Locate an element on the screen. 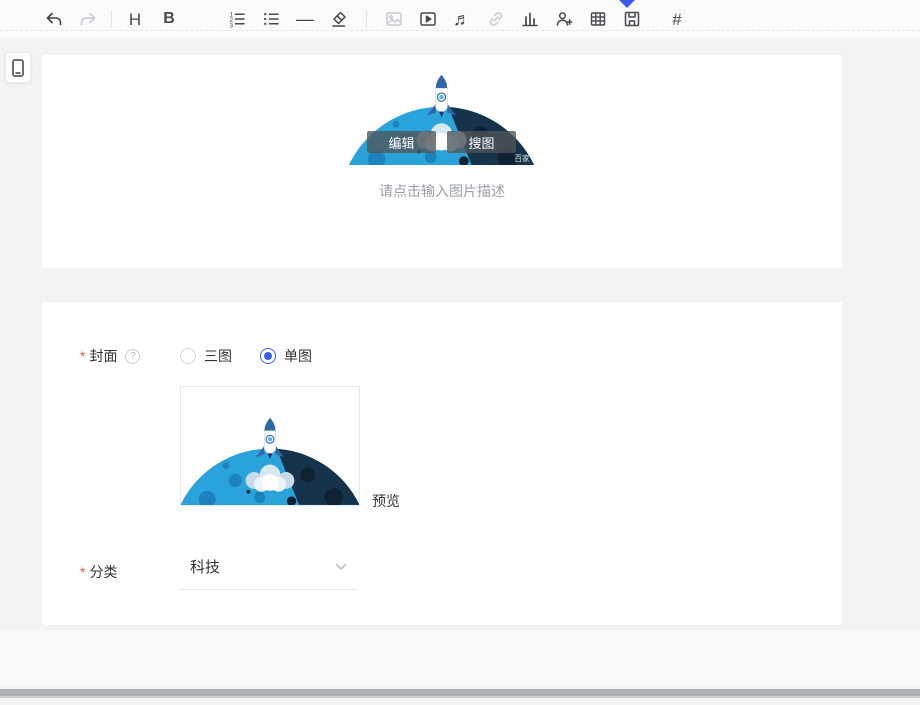 The width and height of the screenshot is (920, 705). image-caption-placeholder: 请点击输入图片描述 is located at coordinates (442, 191).